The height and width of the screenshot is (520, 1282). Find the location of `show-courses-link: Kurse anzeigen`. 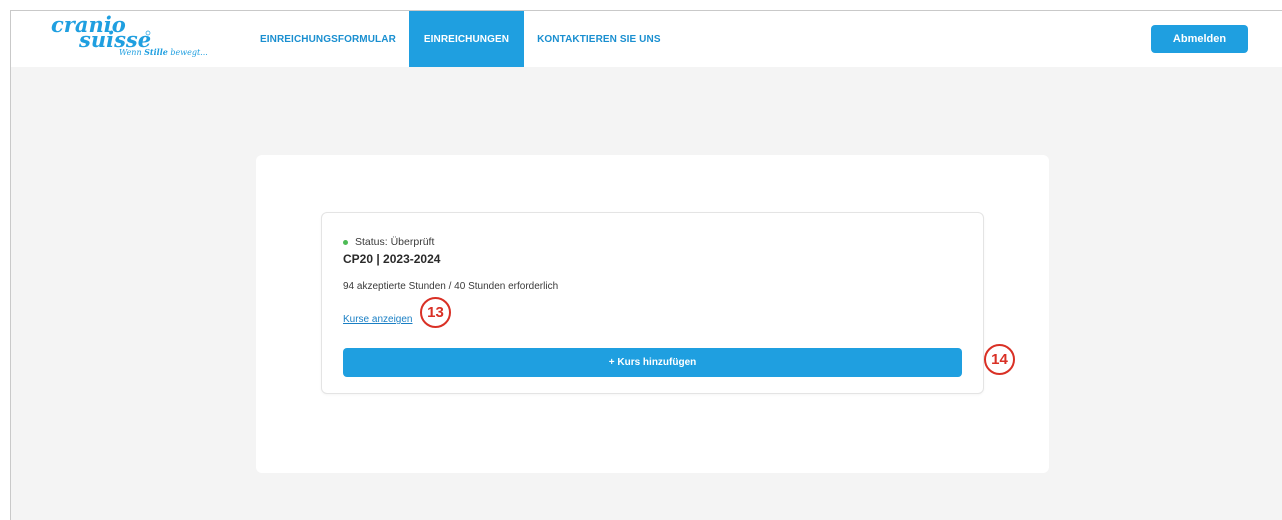

show-courses-link: Kurse anzeigen is located at coordinates (378, 319).